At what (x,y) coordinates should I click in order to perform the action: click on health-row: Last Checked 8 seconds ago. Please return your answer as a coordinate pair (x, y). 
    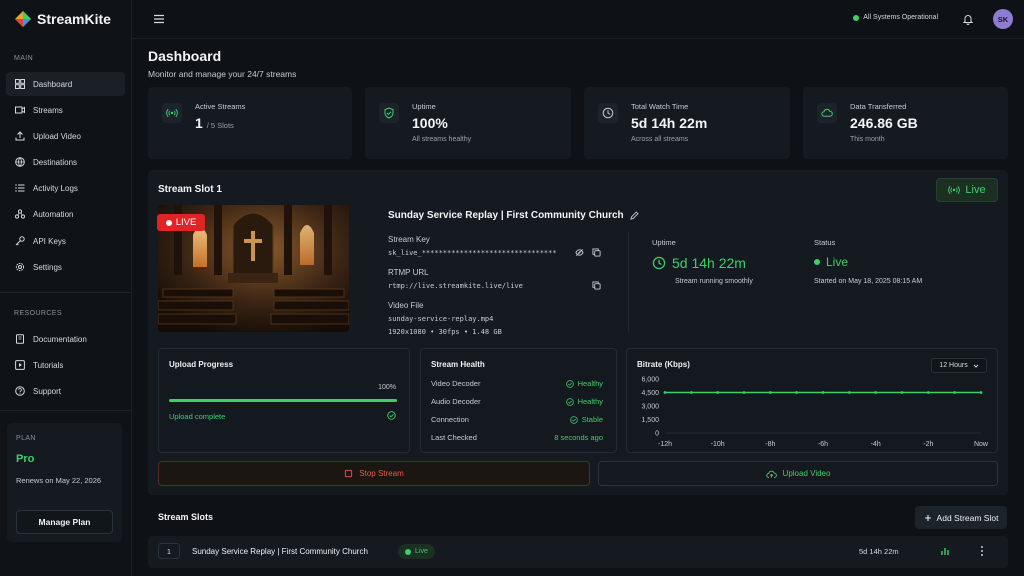
    Looking at the image, I should click on (517, 439).